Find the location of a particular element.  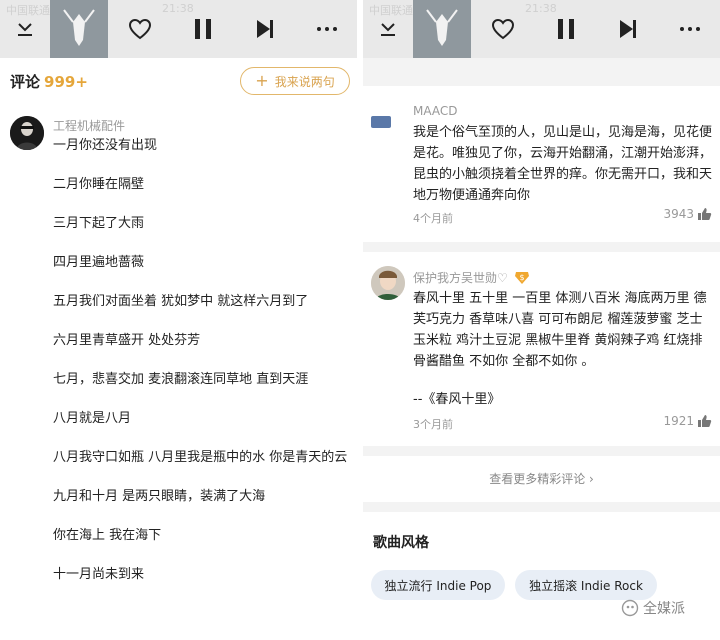

watermark-logo-icon is located at coordinates (630, 608).